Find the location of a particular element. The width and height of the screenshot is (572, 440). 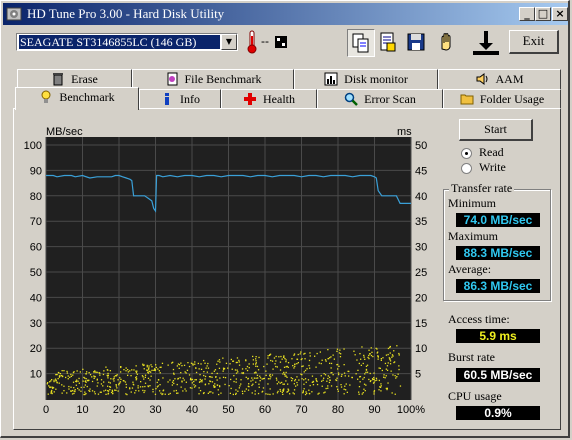

x-tick-label: 50 is located at coordinates (228, 410).